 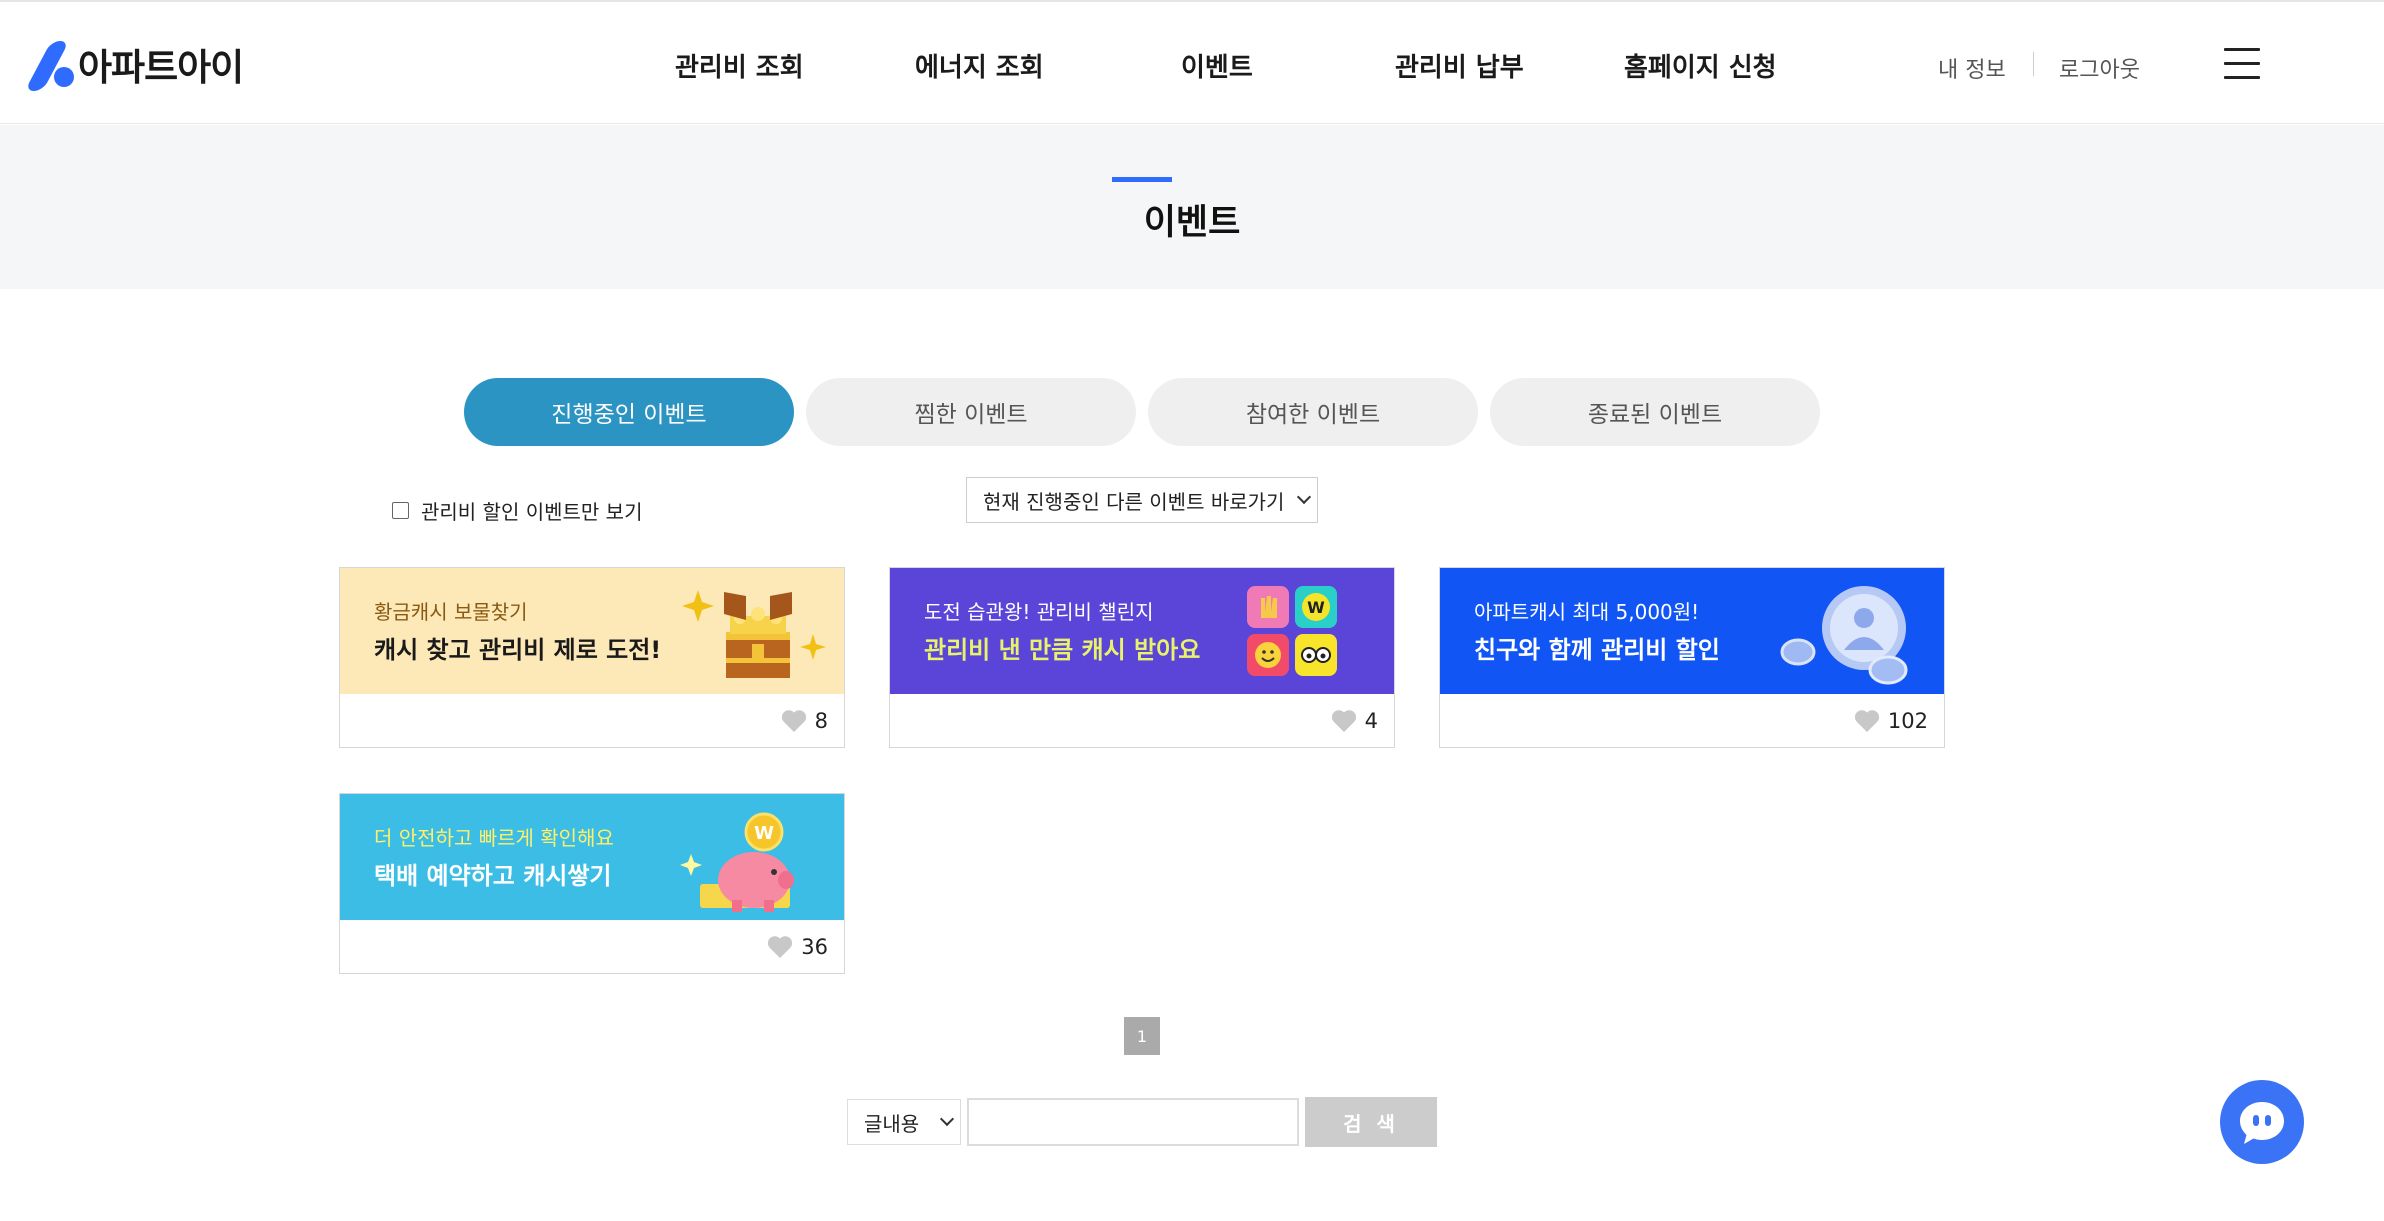 I want to click on nav-bill-inquiry: 관리비 조회, so click(x=739, y=65).